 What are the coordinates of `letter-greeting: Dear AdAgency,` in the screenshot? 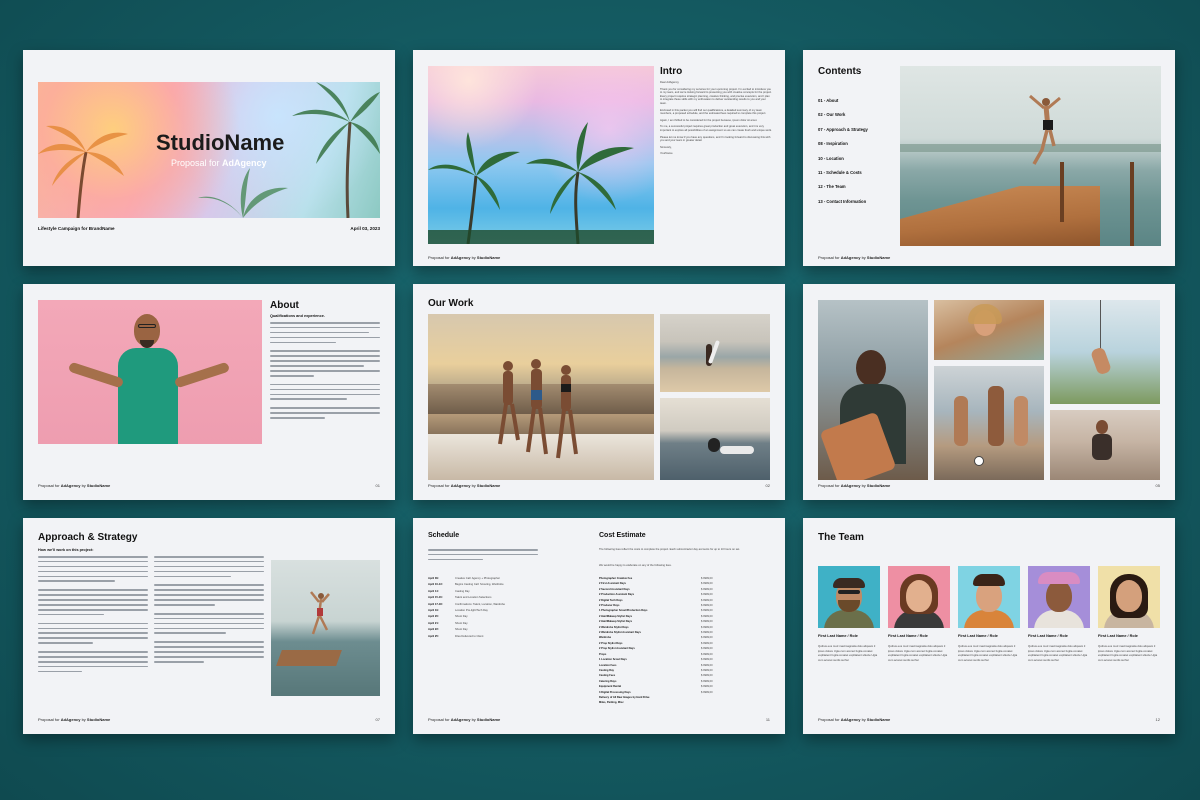 It's located at (670, 82).